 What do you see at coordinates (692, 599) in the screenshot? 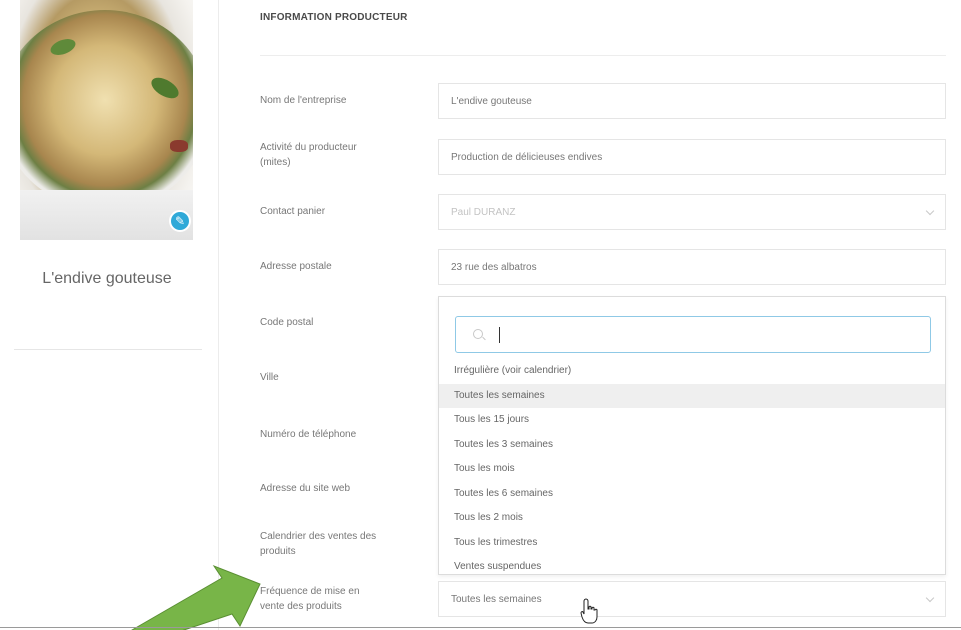
I see `frequency-select: Toutes les semaines` at bounding box center [692, 599].